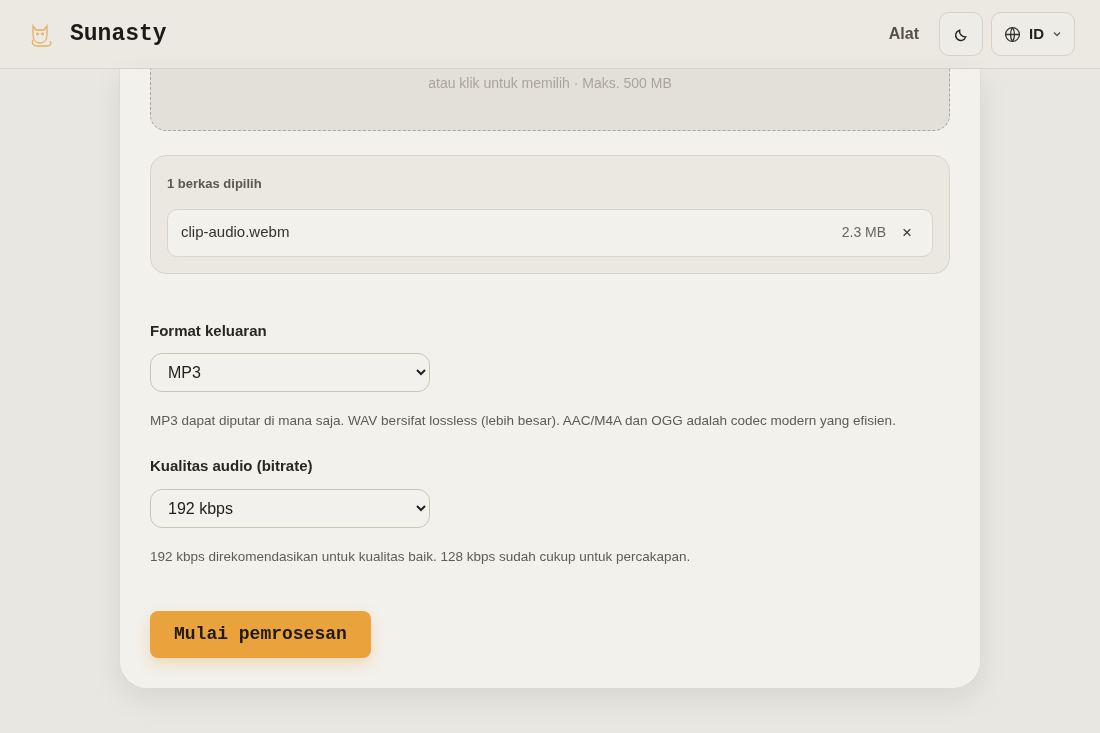 This screenshot has height=733, width=1100. Describe the element at coordinates (290, 372) in the screenshot. I see `dropdown-select: MP3` at that location.